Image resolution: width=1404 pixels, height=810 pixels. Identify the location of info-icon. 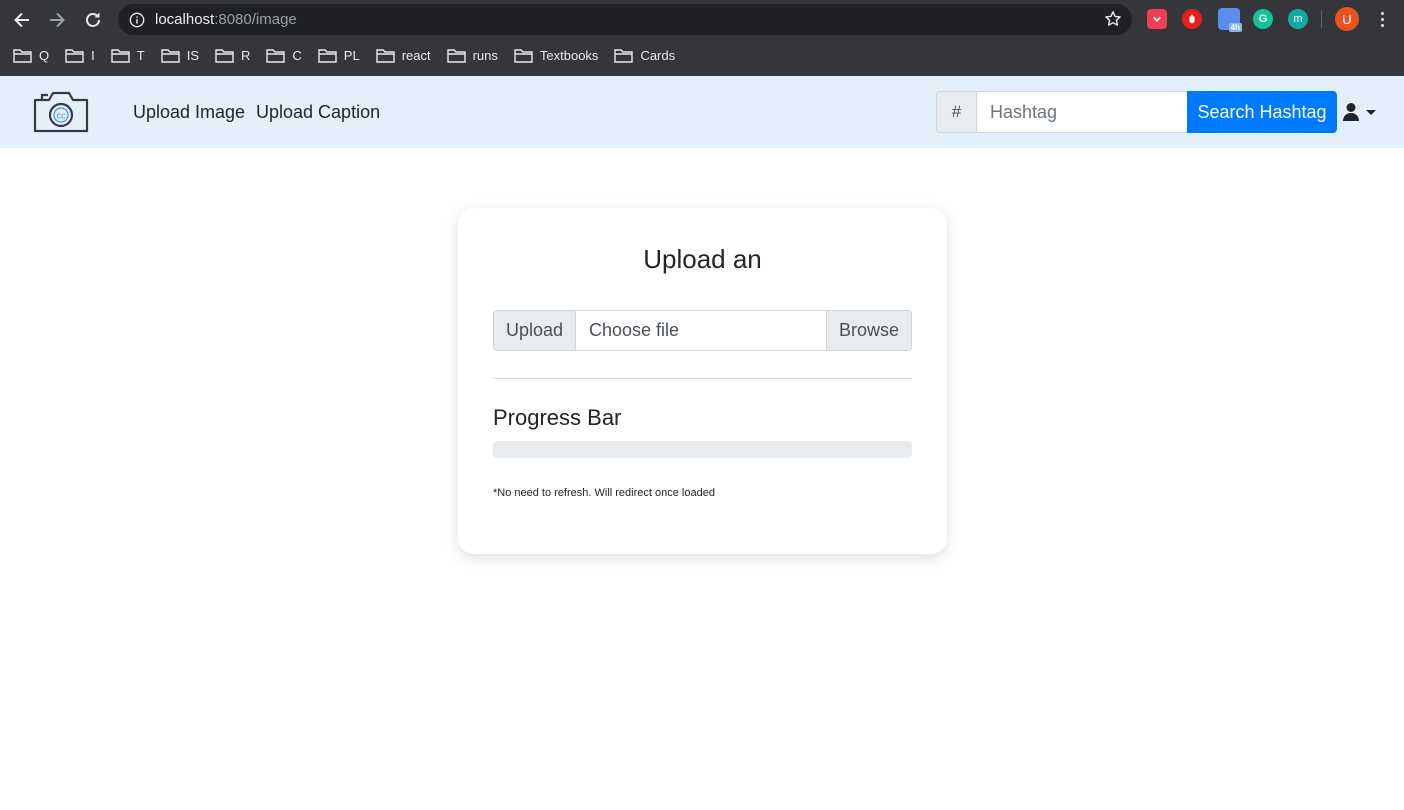
(137, 20).